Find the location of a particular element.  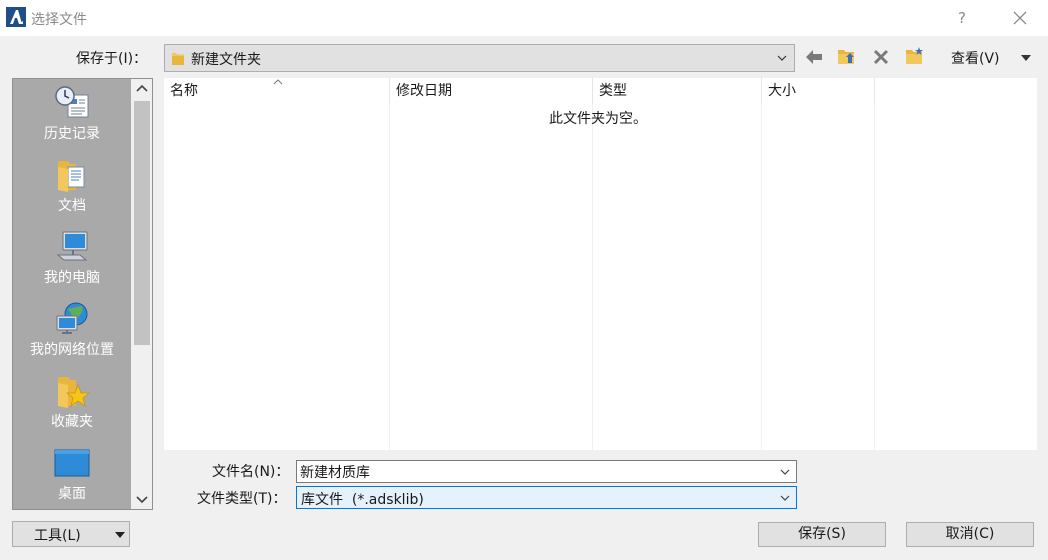

cancel-button: 取消(C) is located at coordinates (970, 534).